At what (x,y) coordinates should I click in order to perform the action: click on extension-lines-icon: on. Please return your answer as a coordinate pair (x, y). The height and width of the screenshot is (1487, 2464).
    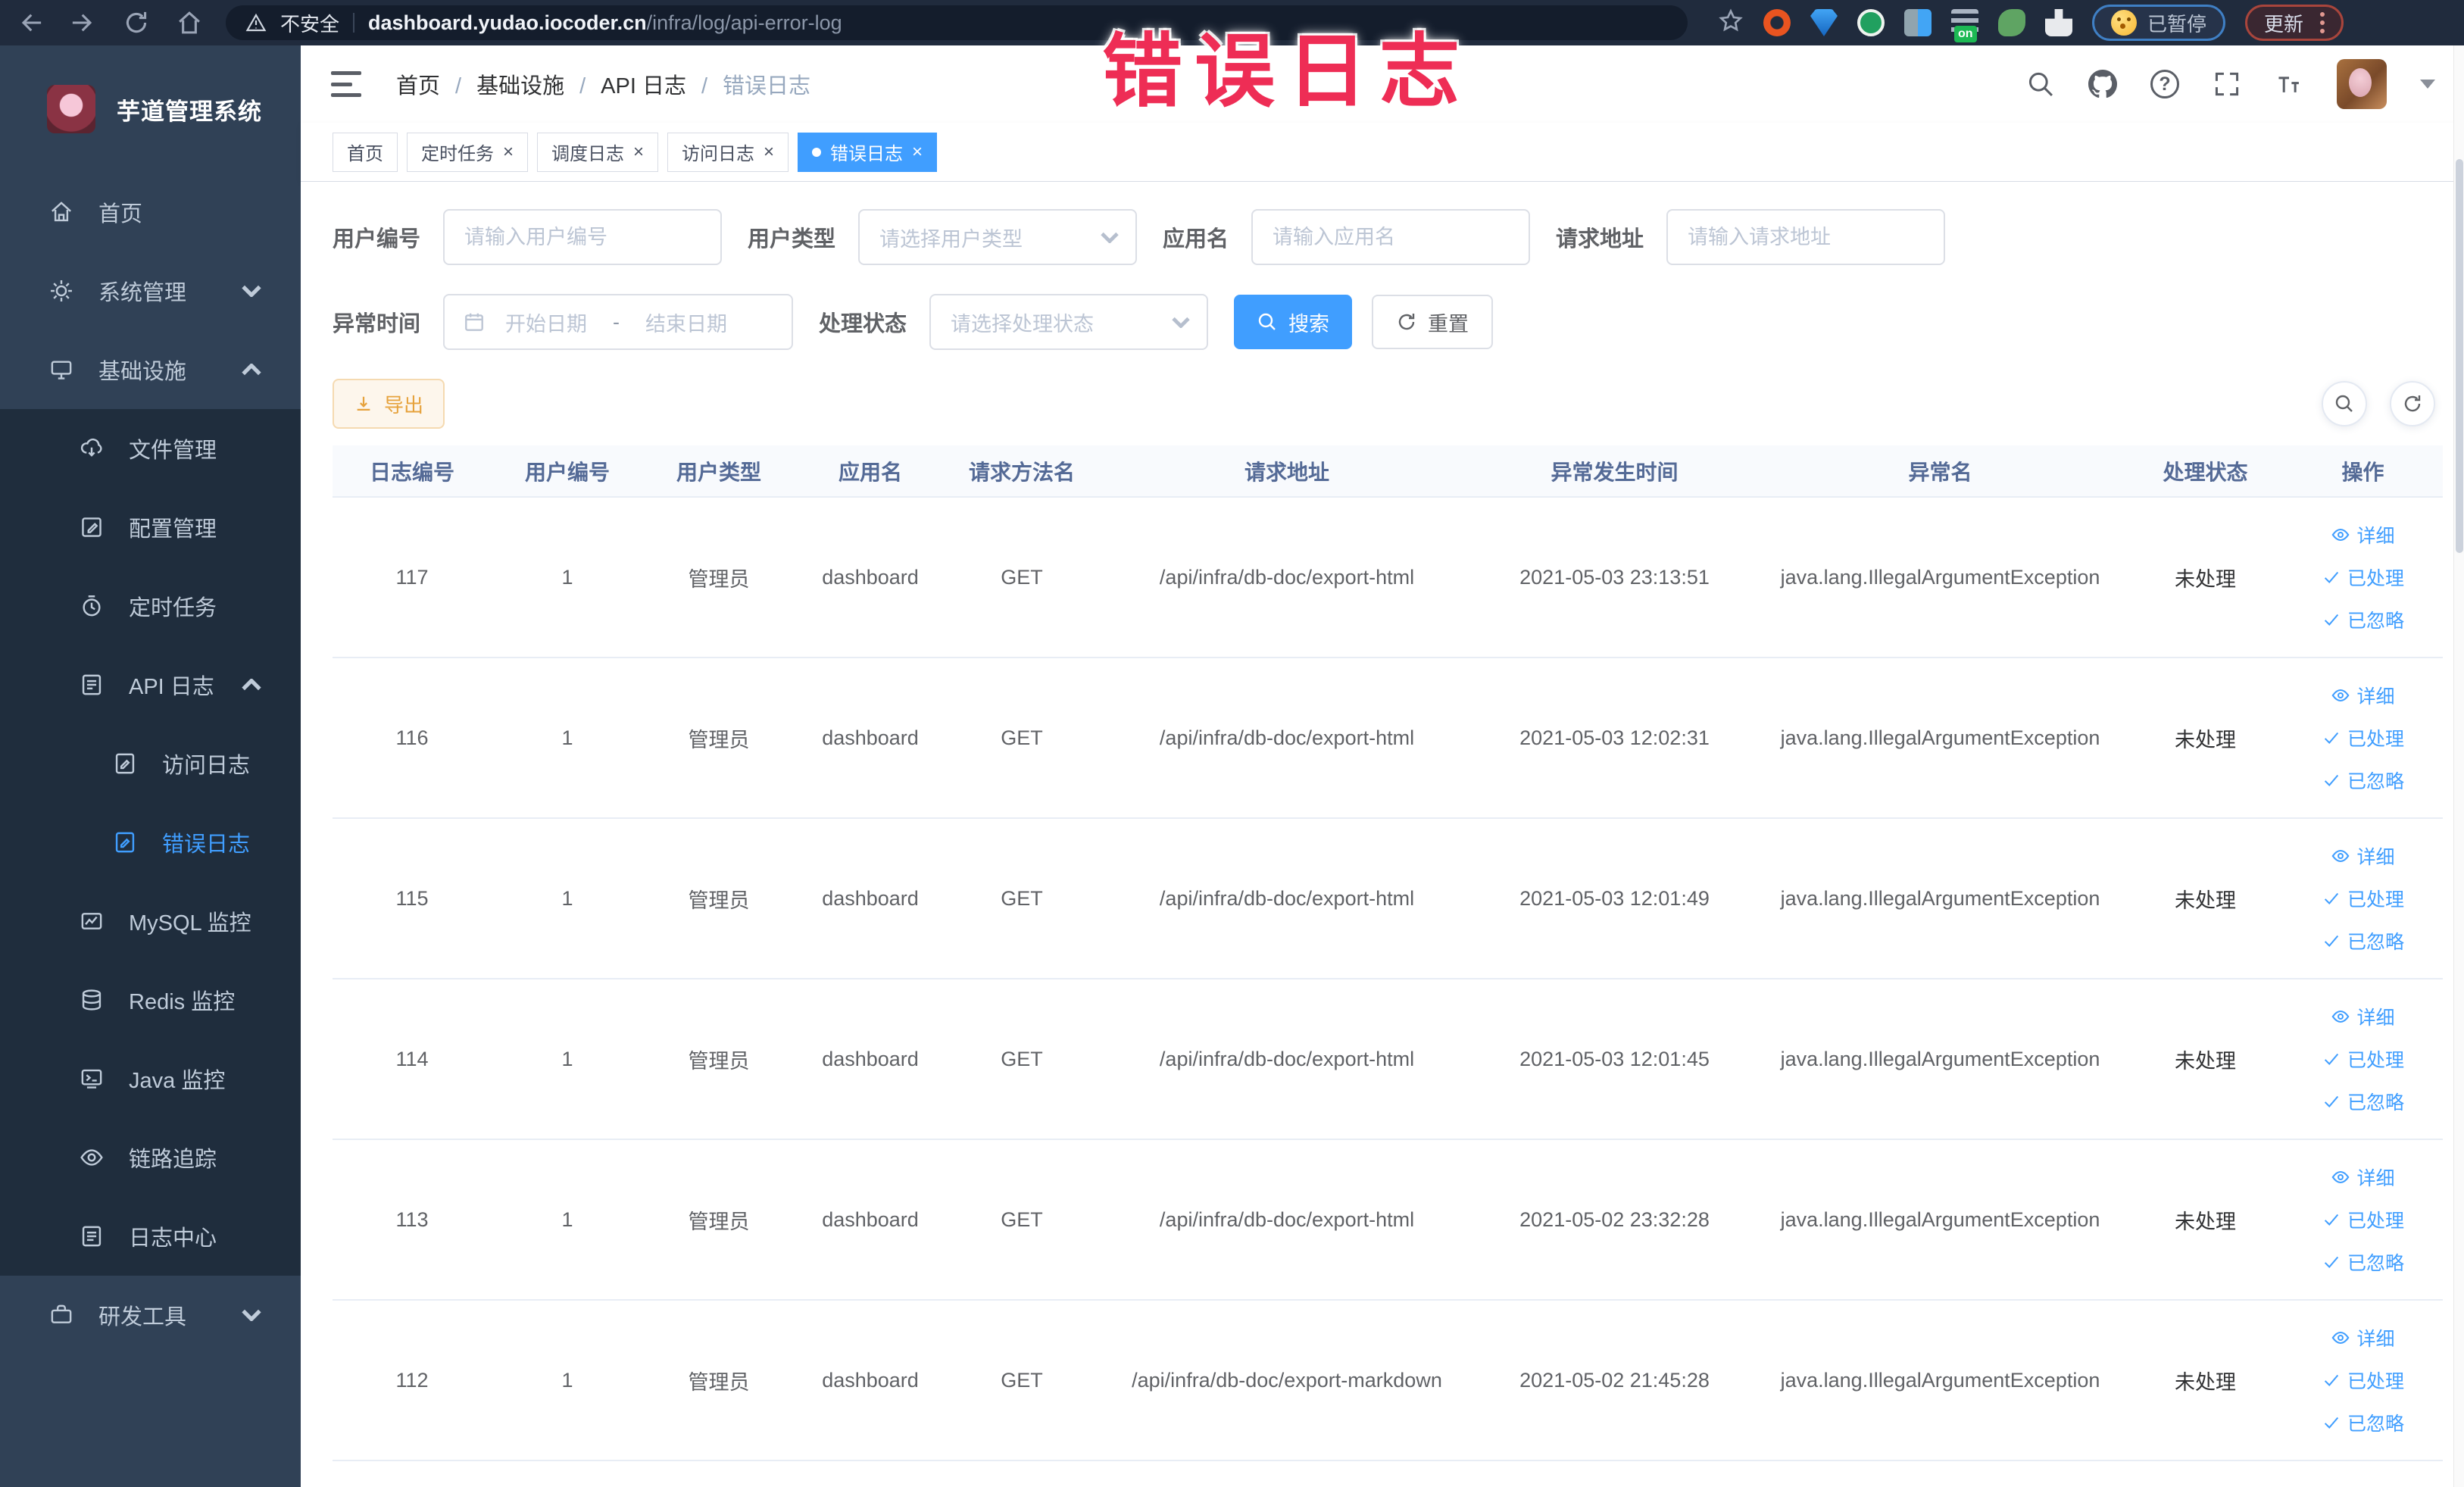
    Looking at the image, I should click on (1964, 25).